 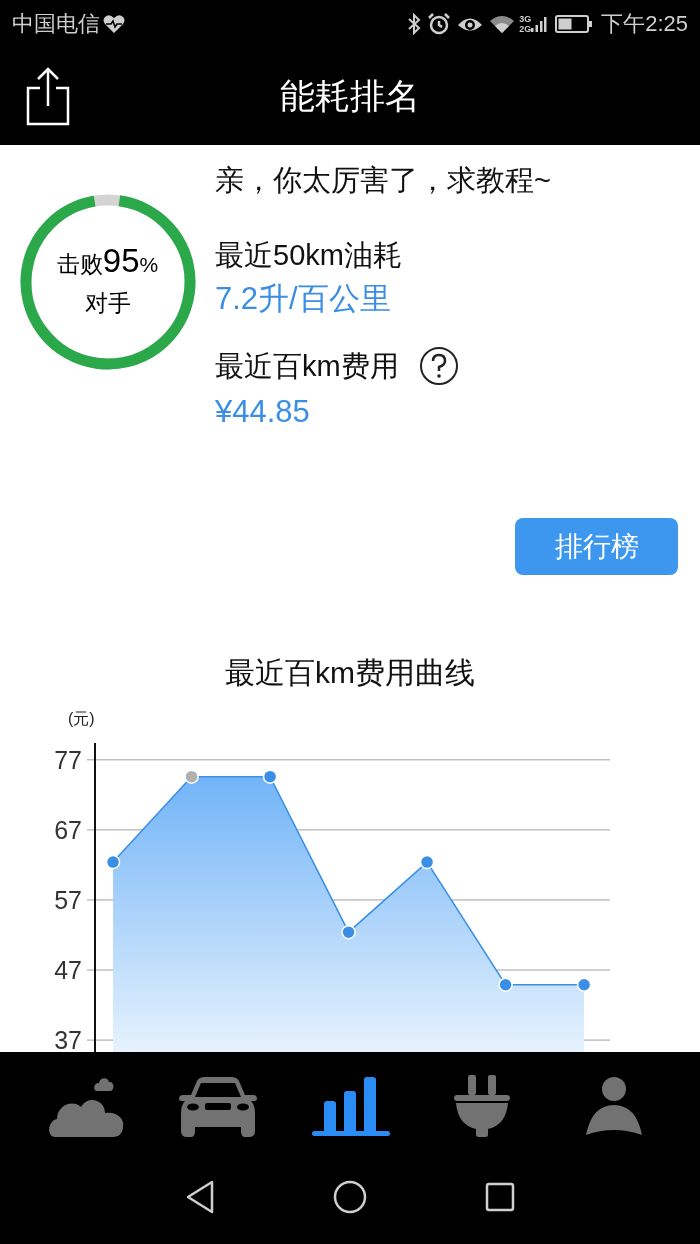 I want to click on network-label: 3G 2G, so click(x=525, y=23).